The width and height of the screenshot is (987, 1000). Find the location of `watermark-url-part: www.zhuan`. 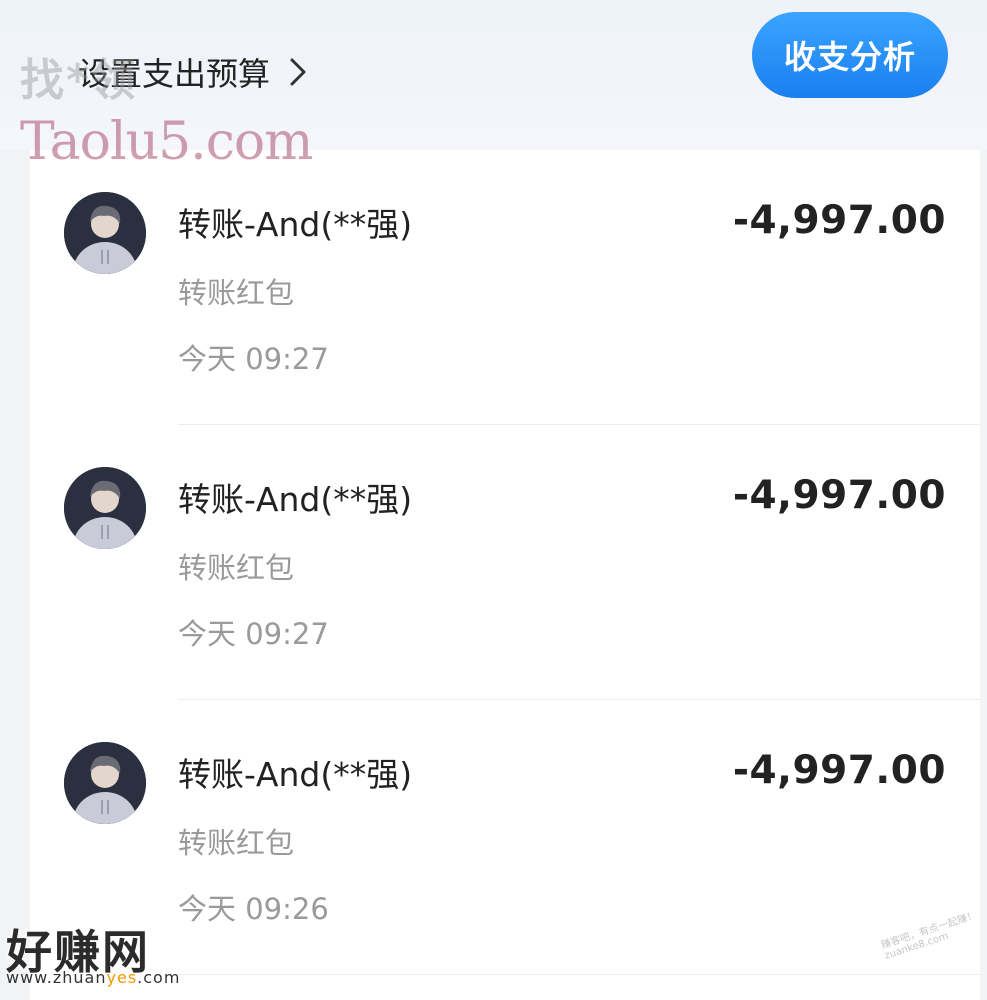

watermark-url-part: www.zhuan is located at coordinates (56, 977).